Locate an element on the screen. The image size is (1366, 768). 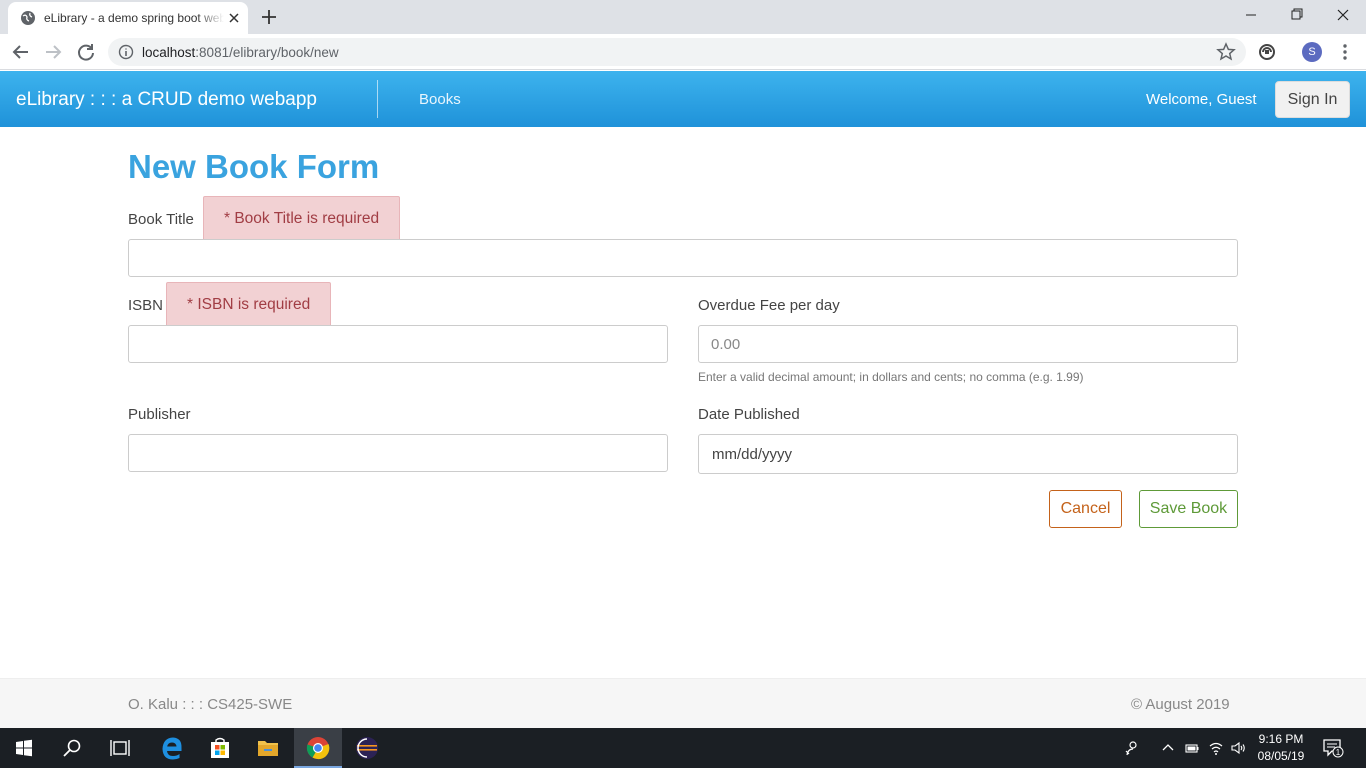
close-tab-icon is located at coordinates (234, 18).